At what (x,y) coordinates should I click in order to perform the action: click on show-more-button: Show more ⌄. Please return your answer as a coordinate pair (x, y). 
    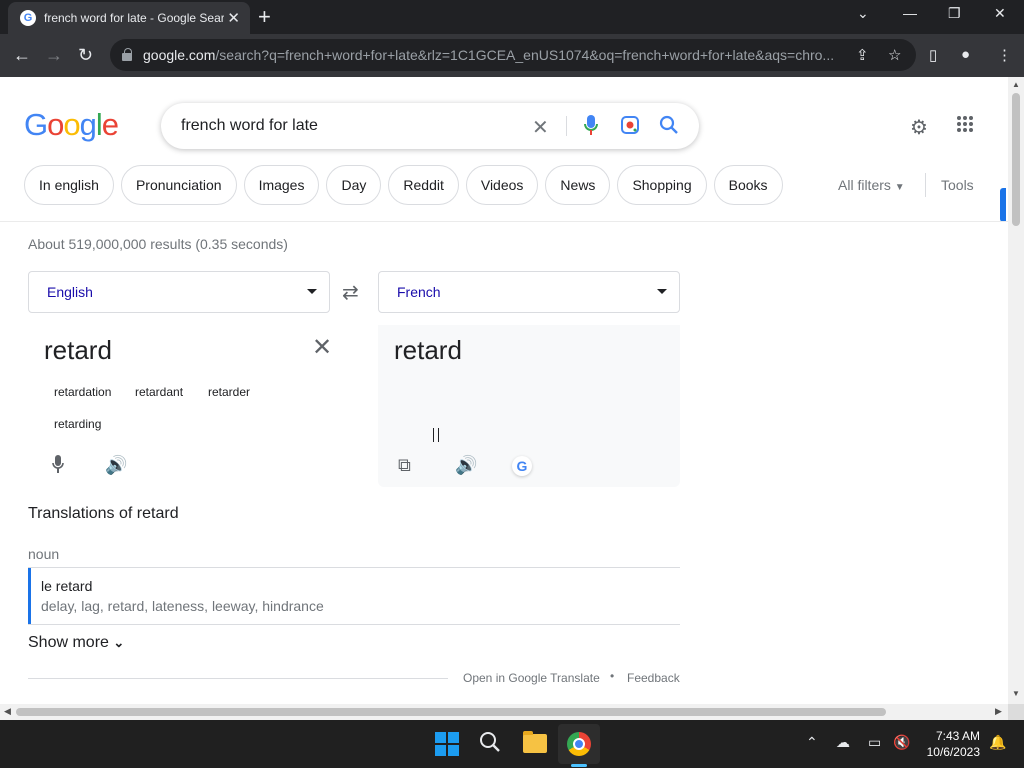
    Looking at the image, I should click on (76, 643).